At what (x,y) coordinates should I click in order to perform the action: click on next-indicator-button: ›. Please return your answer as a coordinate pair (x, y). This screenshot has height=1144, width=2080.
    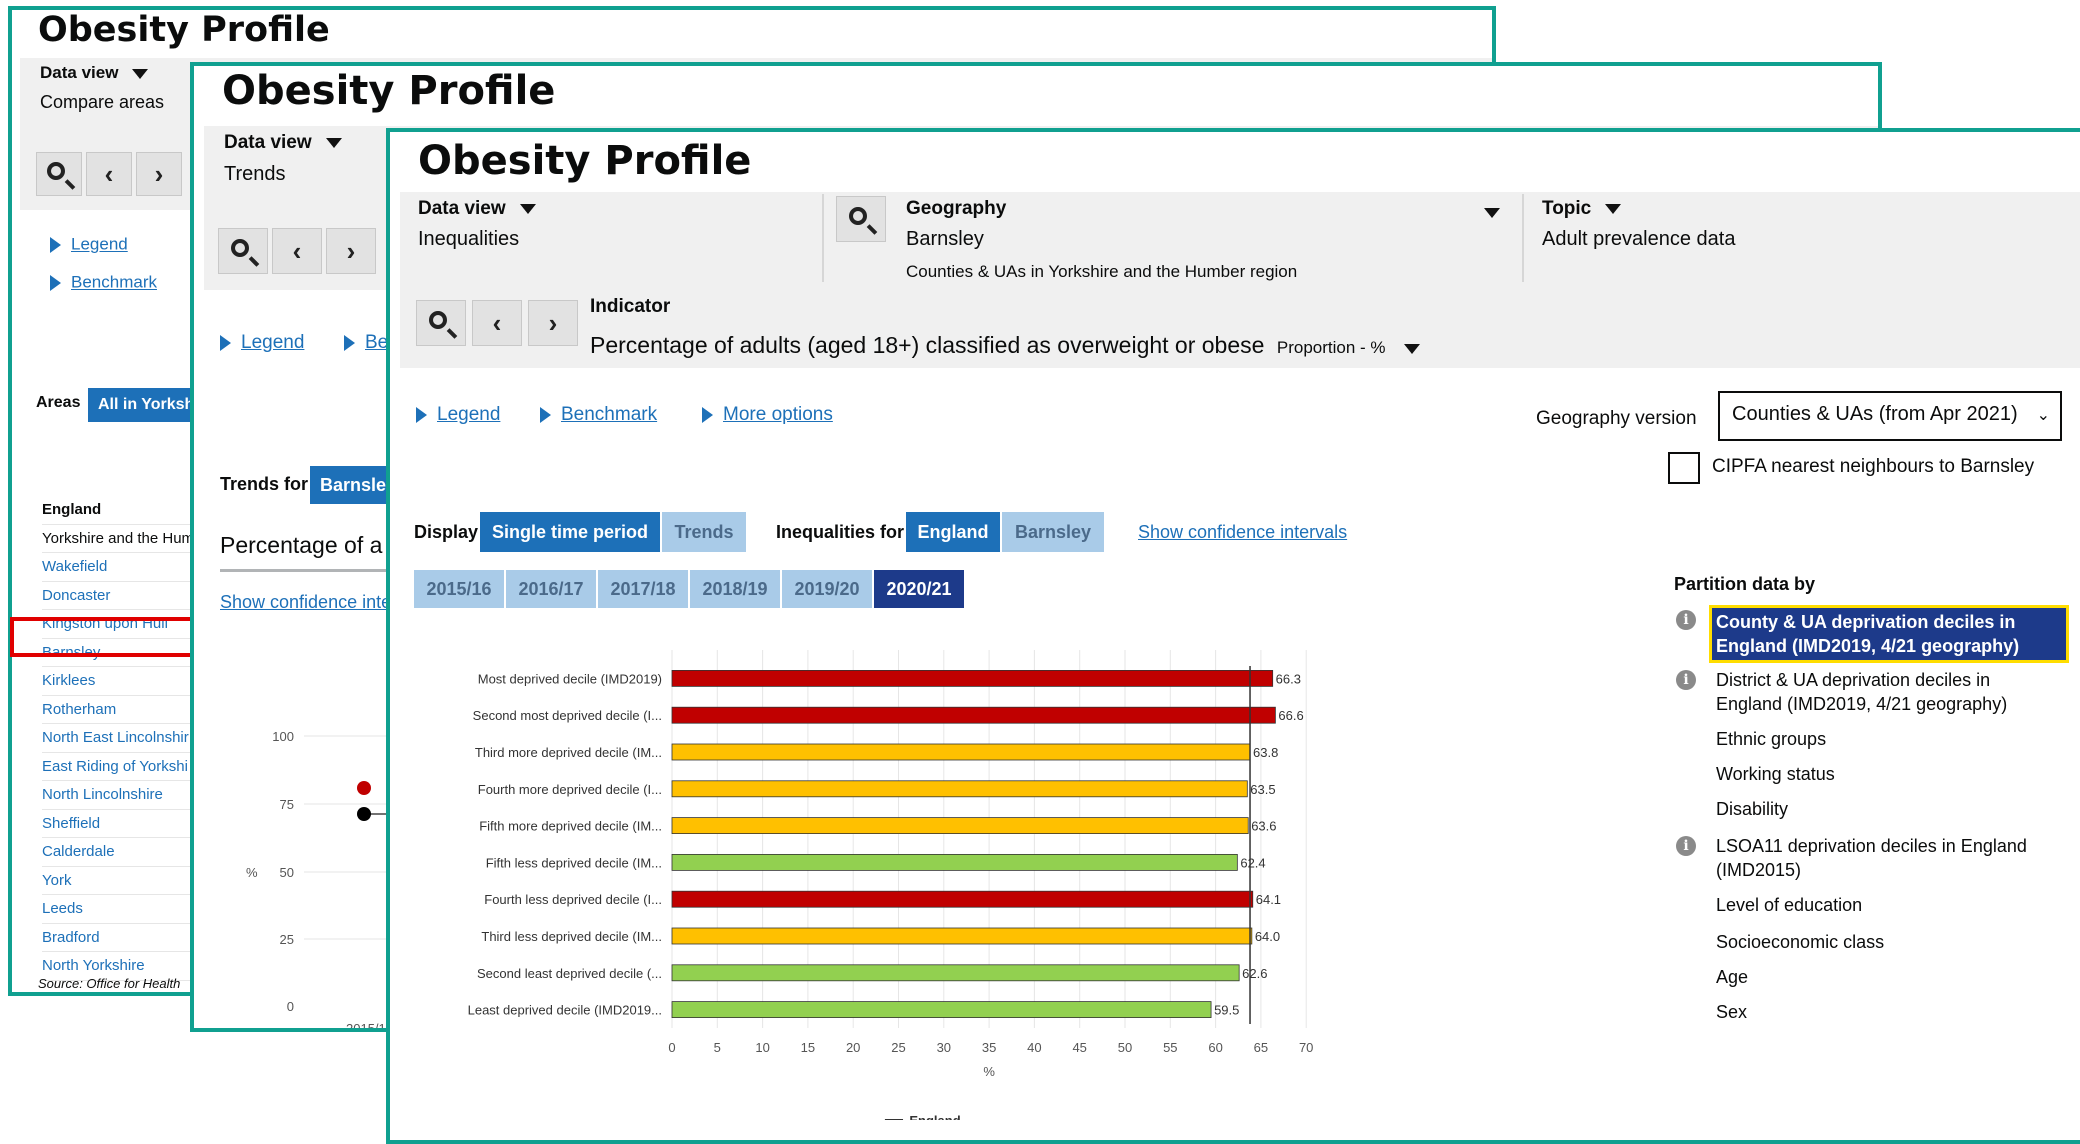
    Looking at the image, I should click on (553, 323).